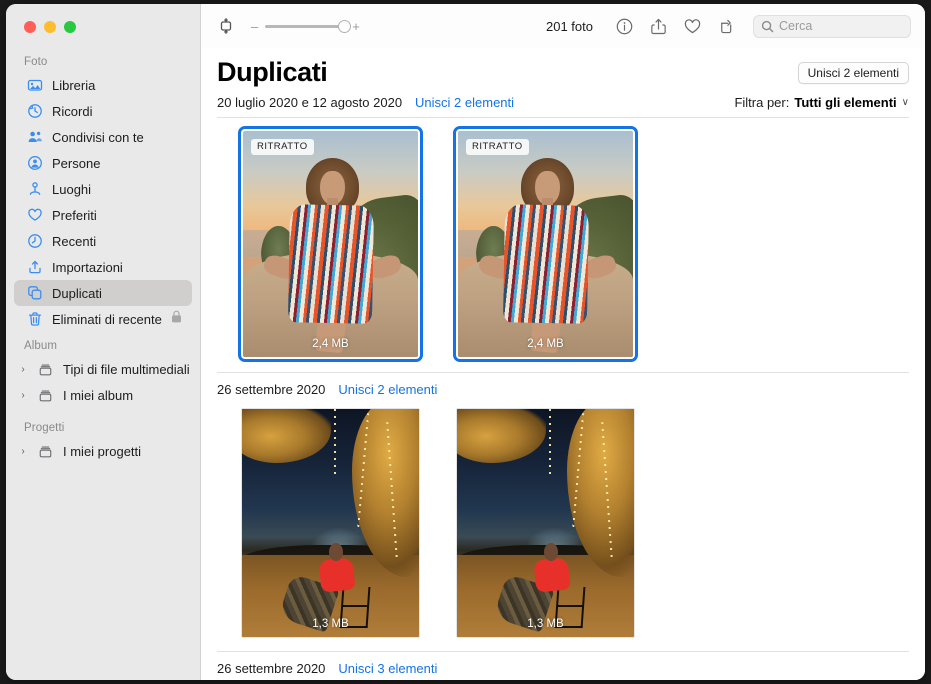 The image size is (931, 684). What do you see at coordinates (44, 428) in the screenshot?
I see `sidebar-section-progetti-title: Progetti` at bounding box center [44, 428].